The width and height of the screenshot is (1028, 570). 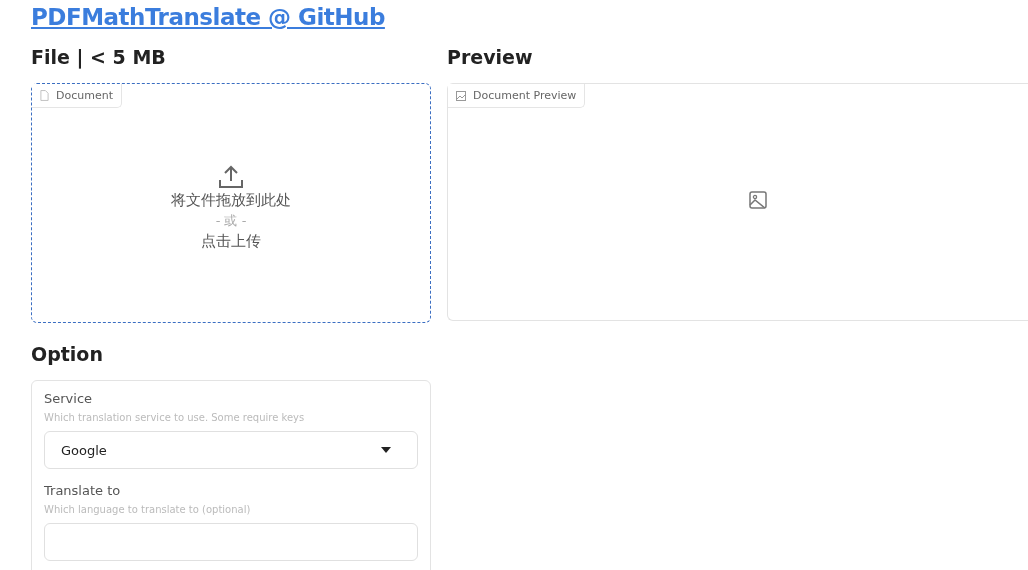 What do you see at coordinates (231, 200) in the screenshot?
I see `drop-text: 将文件拖放到此处` at bounding box center [231, 200].